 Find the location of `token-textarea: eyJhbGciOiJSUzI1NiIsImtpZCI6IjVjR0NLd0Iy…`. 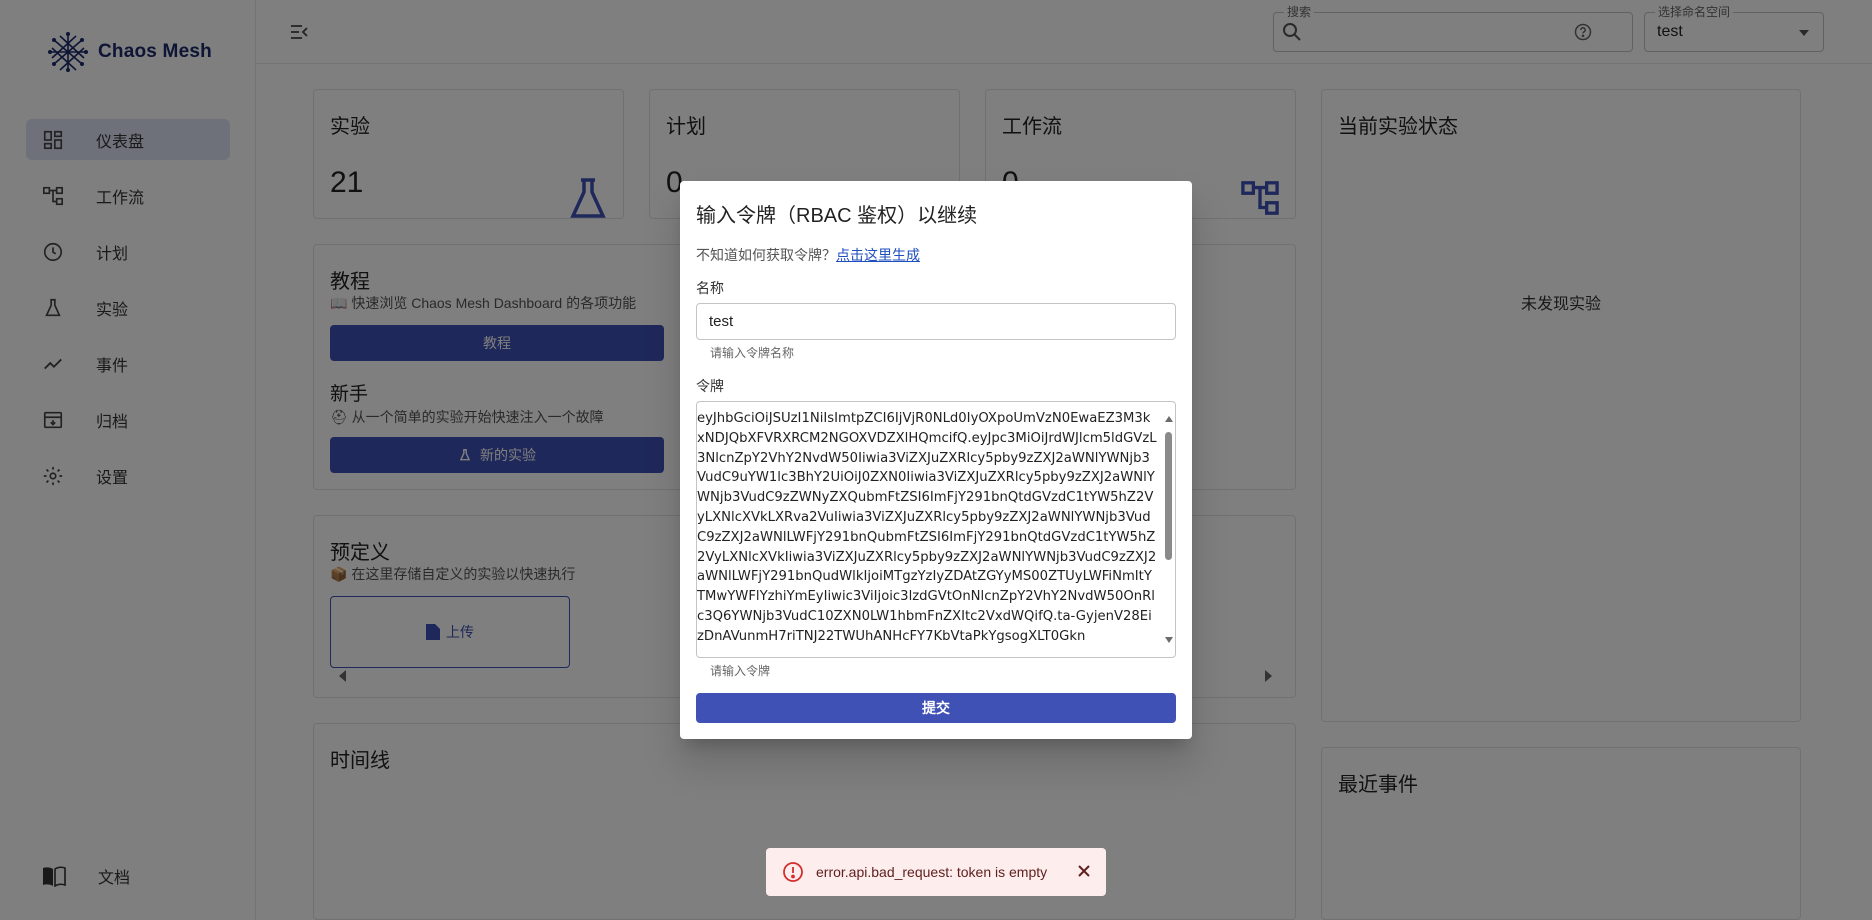

token-textarea: eyJhbGciOiJSUzI1NiIsImtpZCI6IjVjR0NLd0Iy… is located at coordinates (936, 529).